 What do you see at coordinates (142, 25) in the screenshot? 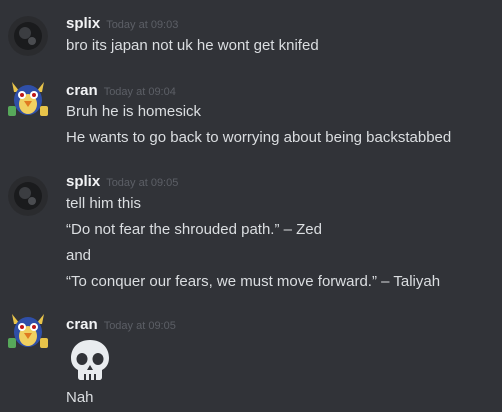
I see `timestamp: Today at 09:03` at bounding box center [142, 25].